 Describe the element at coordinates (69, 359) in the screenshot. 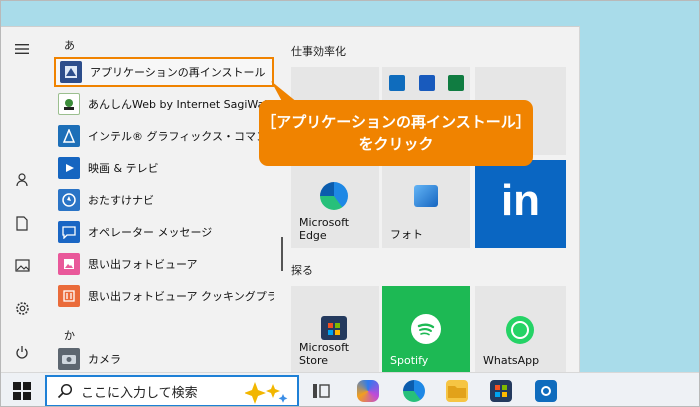

I see `camera-icon` at that location.